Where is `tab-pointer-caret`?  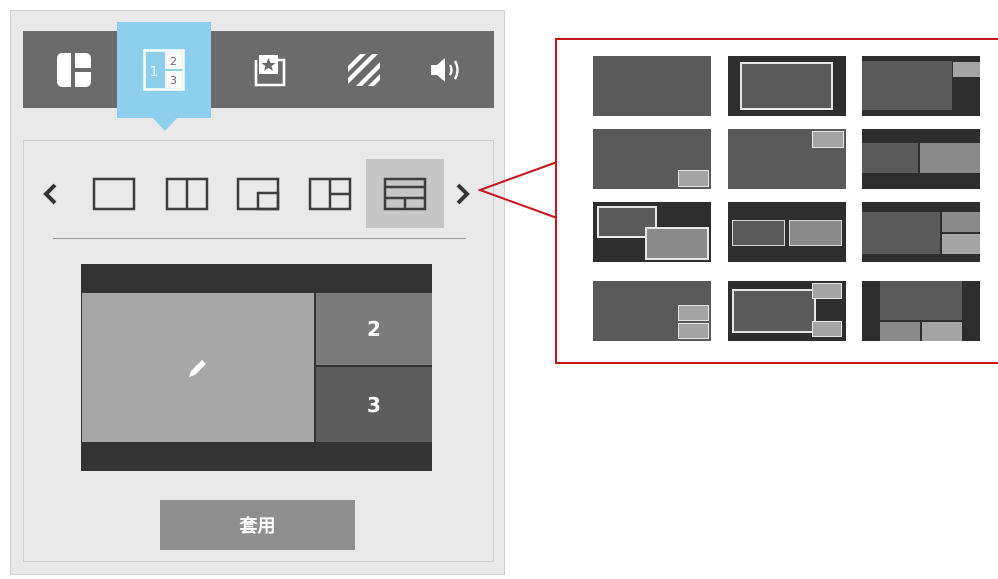
tab-pointer-caret is located at coordinates (165, 124).